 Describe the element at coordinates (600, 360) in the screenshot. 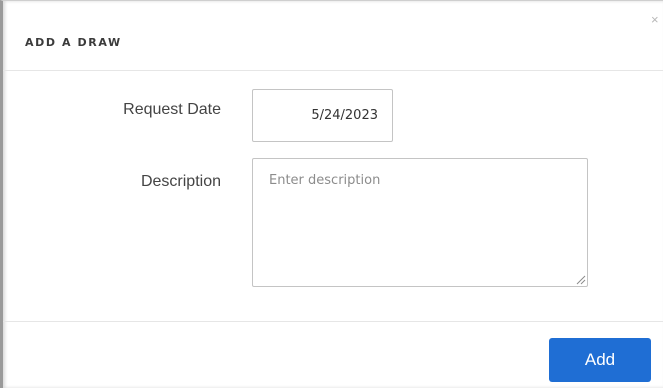

I see `add-button: Add` at that location.